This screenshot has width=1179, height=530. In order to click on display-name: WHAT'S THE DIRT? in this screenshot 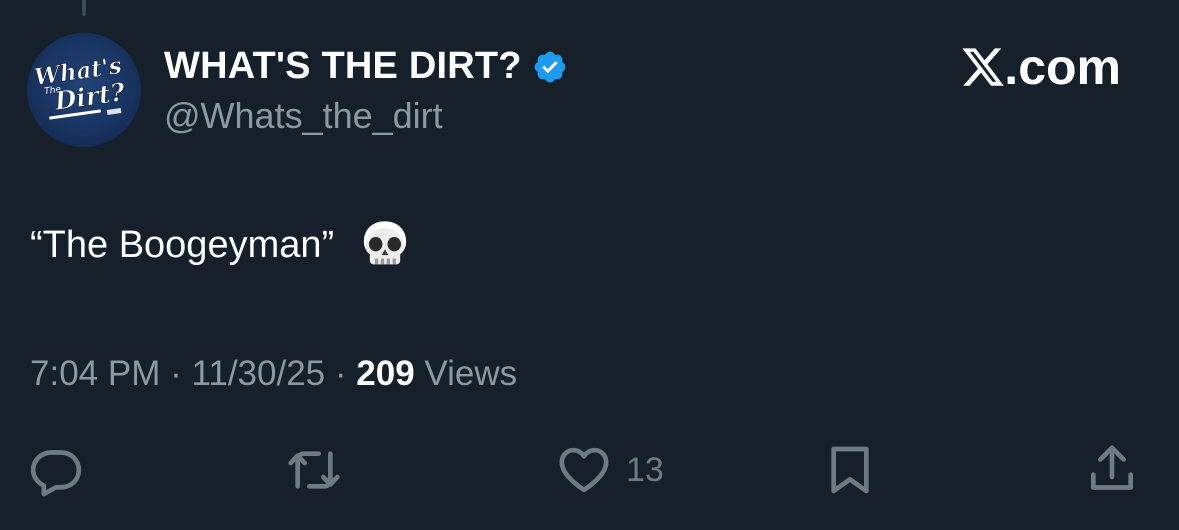, I will do `click(366, 66)`.